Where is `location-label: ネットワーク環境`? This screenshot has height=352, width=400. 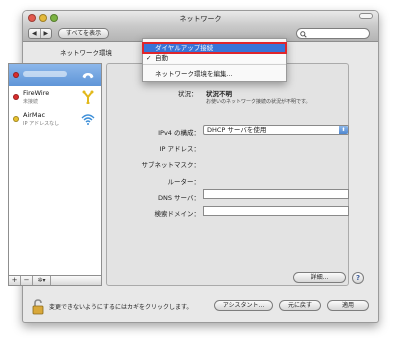 location-label: ネットワーク環境 is located at coordinates (86, 53).